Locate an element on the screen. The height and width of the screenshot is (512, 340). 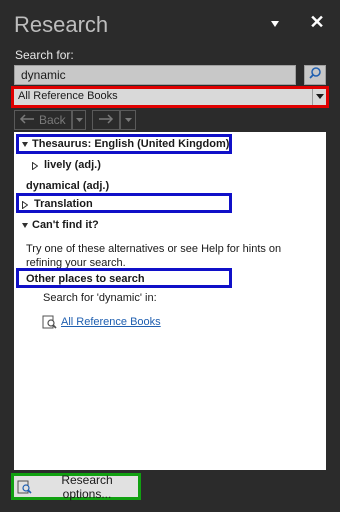
reference-source-select: All Reference Books is located at coordinates (170, 97).